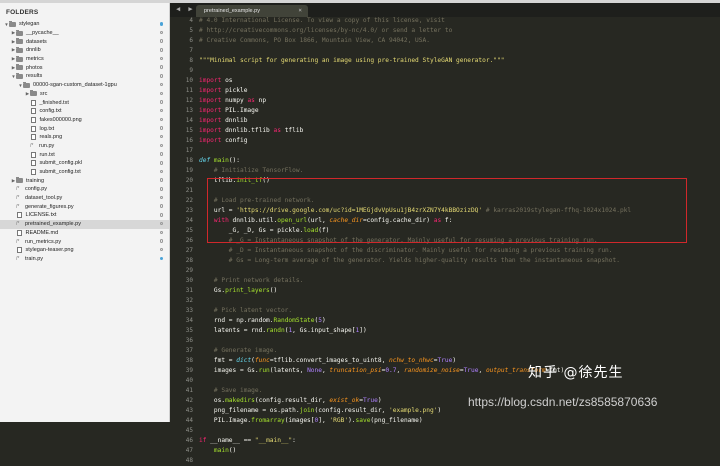 Image resolution: width=720 pixels, height=466 pixels. Describe the element at coordinates (84, 206) in the screenshot. I see `sidebar-item: /* generate_figures.py` at that location.